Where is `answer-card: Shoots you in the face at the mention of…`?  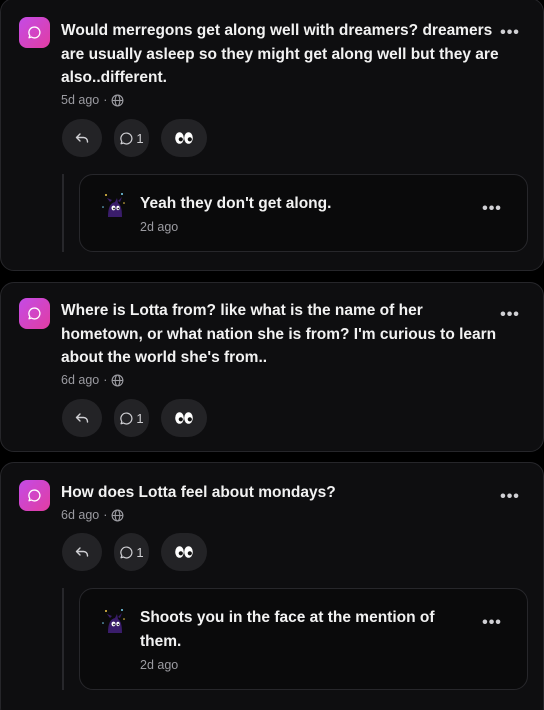
answer-card: Shoots you in the face at the mention of… is located at coordinates (303, 639).